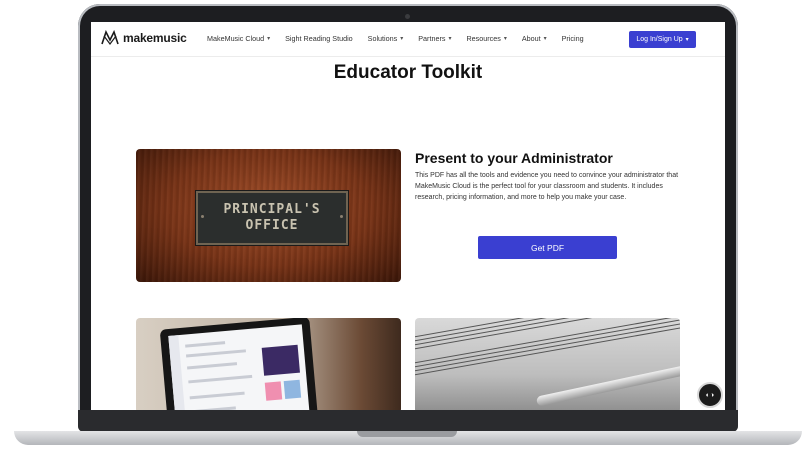  I want to click on nav-item-label: Sight Reading Studio, so click(319, 38).